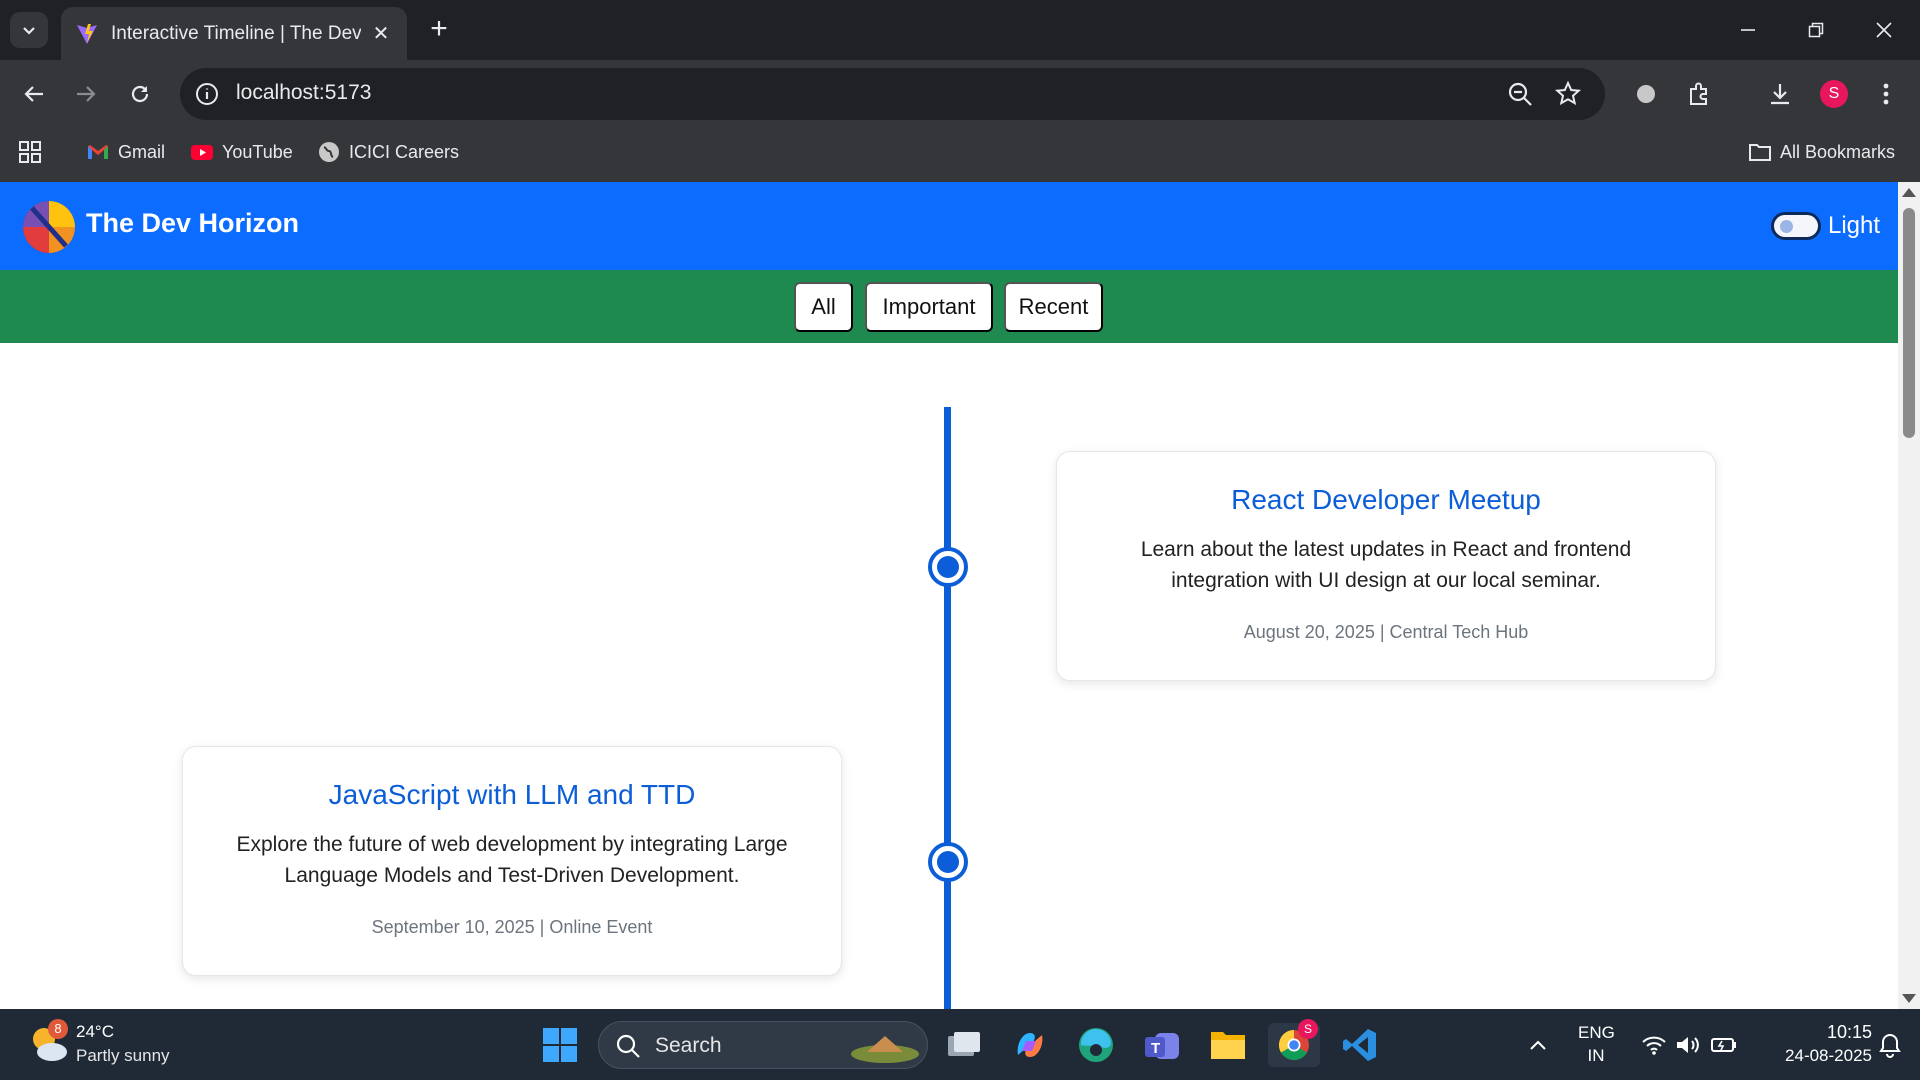 The height and width of the screenshot is (1080, 1920). What do you see at coordinates (1816, 30) in the screenshot?
I see `restore-icon` at bounding box center [1816, 30].